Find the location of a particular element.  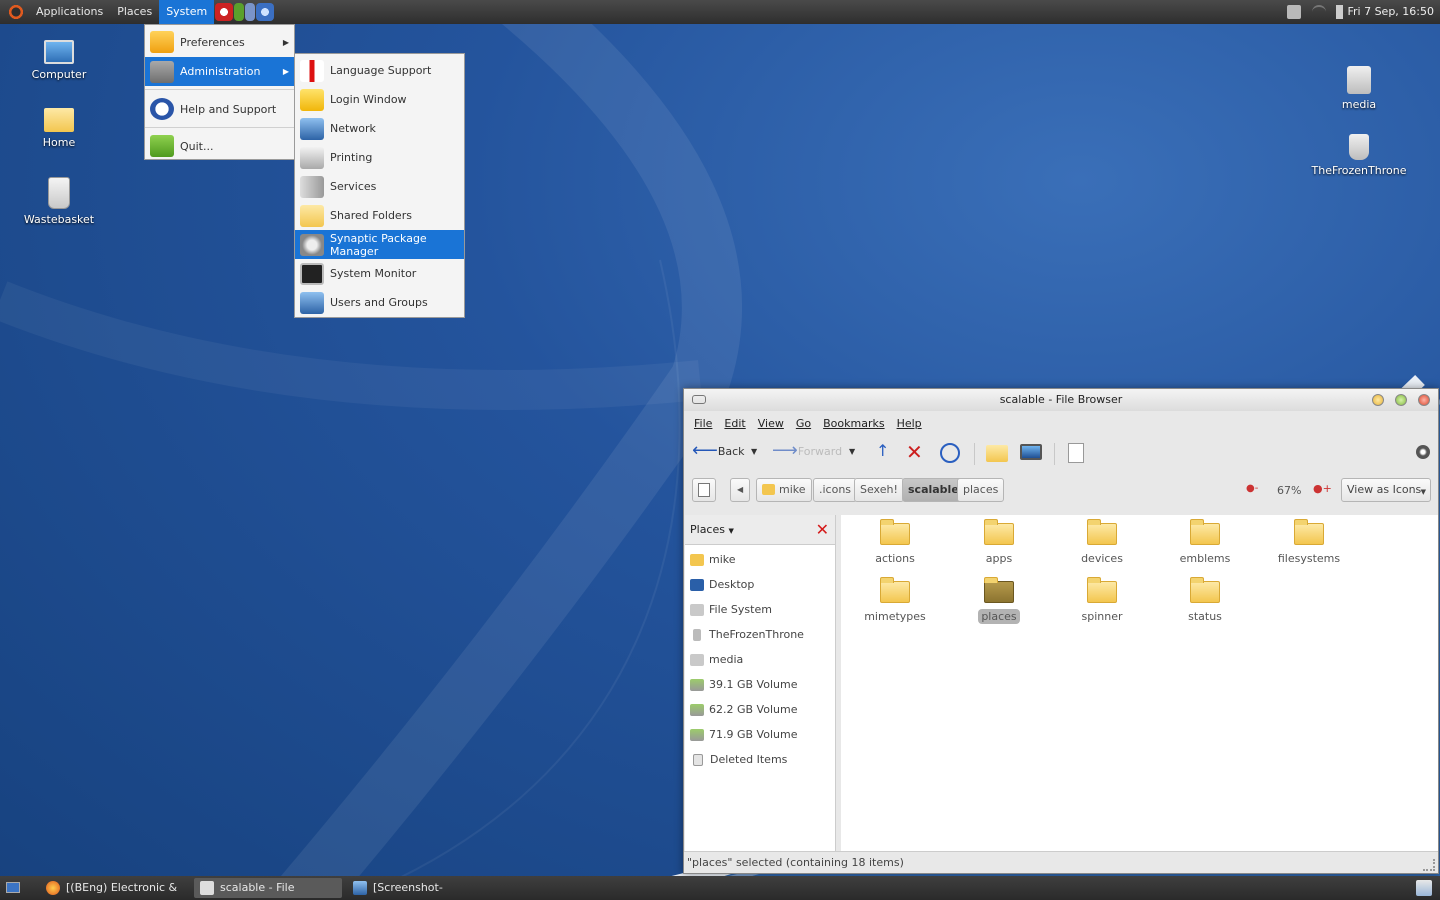

desktop-icon-label: TheFrozenThrone is located at coordinates (1359, 170).